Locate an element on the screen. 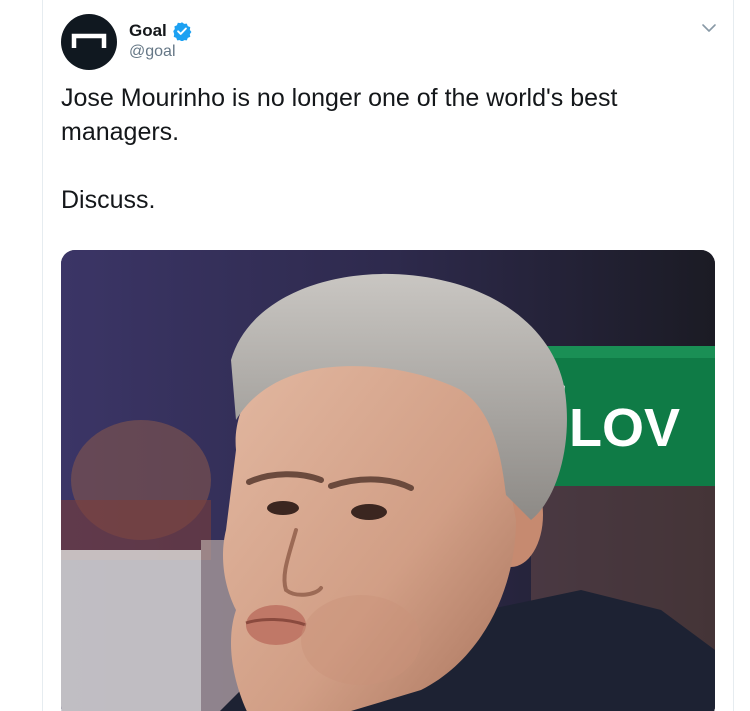 The height and width of the screenshot is (711, 750). verified-badge-icon is located at coordinates (182, 31).